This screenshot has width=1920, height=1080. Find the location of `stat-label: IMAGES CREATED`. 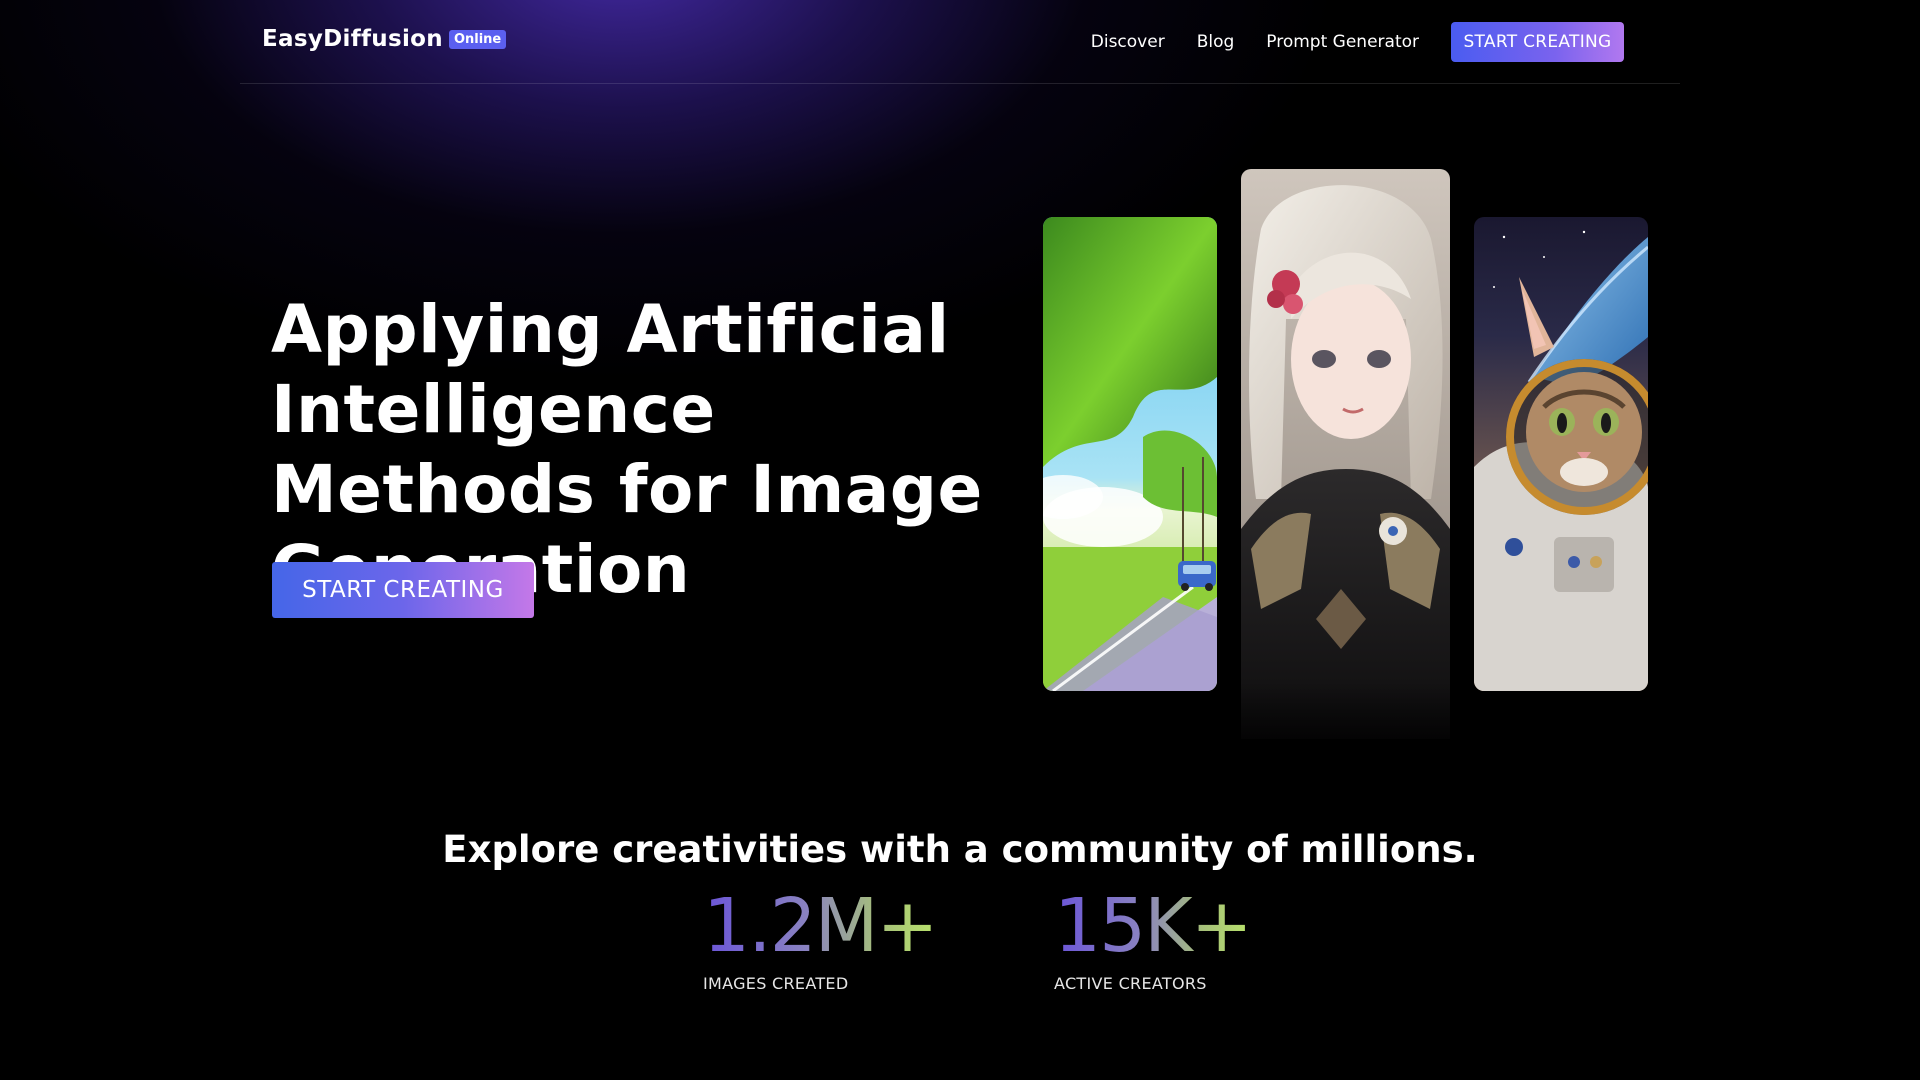

stat-label: IMAGES CREATED is located at coordinates (776, 983).